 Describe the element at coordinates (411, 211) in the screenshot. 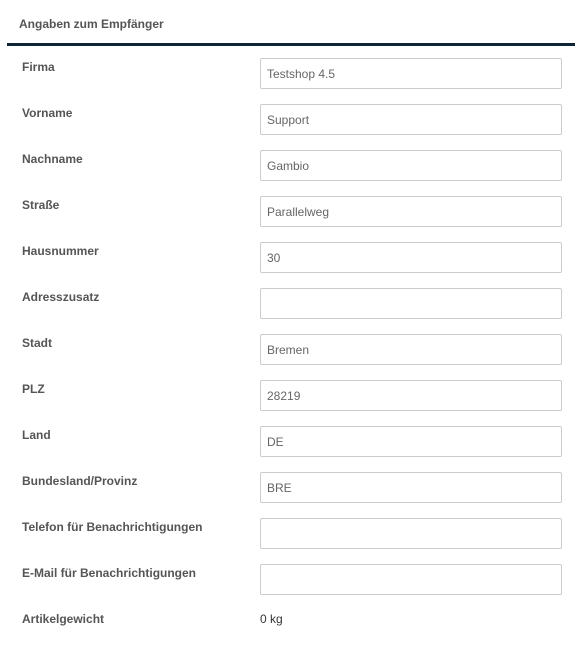

I see `strasse-input: Parallelweg` at that location.